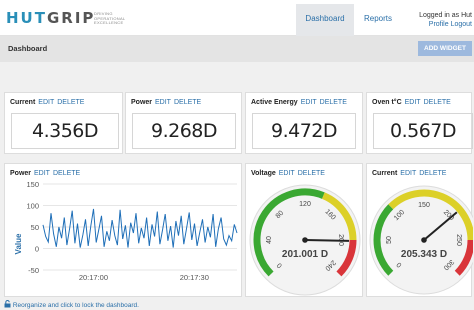 This screenshot has width=474, height=310. I want to click on gauge-tick-label: 40, so click(269, 240).